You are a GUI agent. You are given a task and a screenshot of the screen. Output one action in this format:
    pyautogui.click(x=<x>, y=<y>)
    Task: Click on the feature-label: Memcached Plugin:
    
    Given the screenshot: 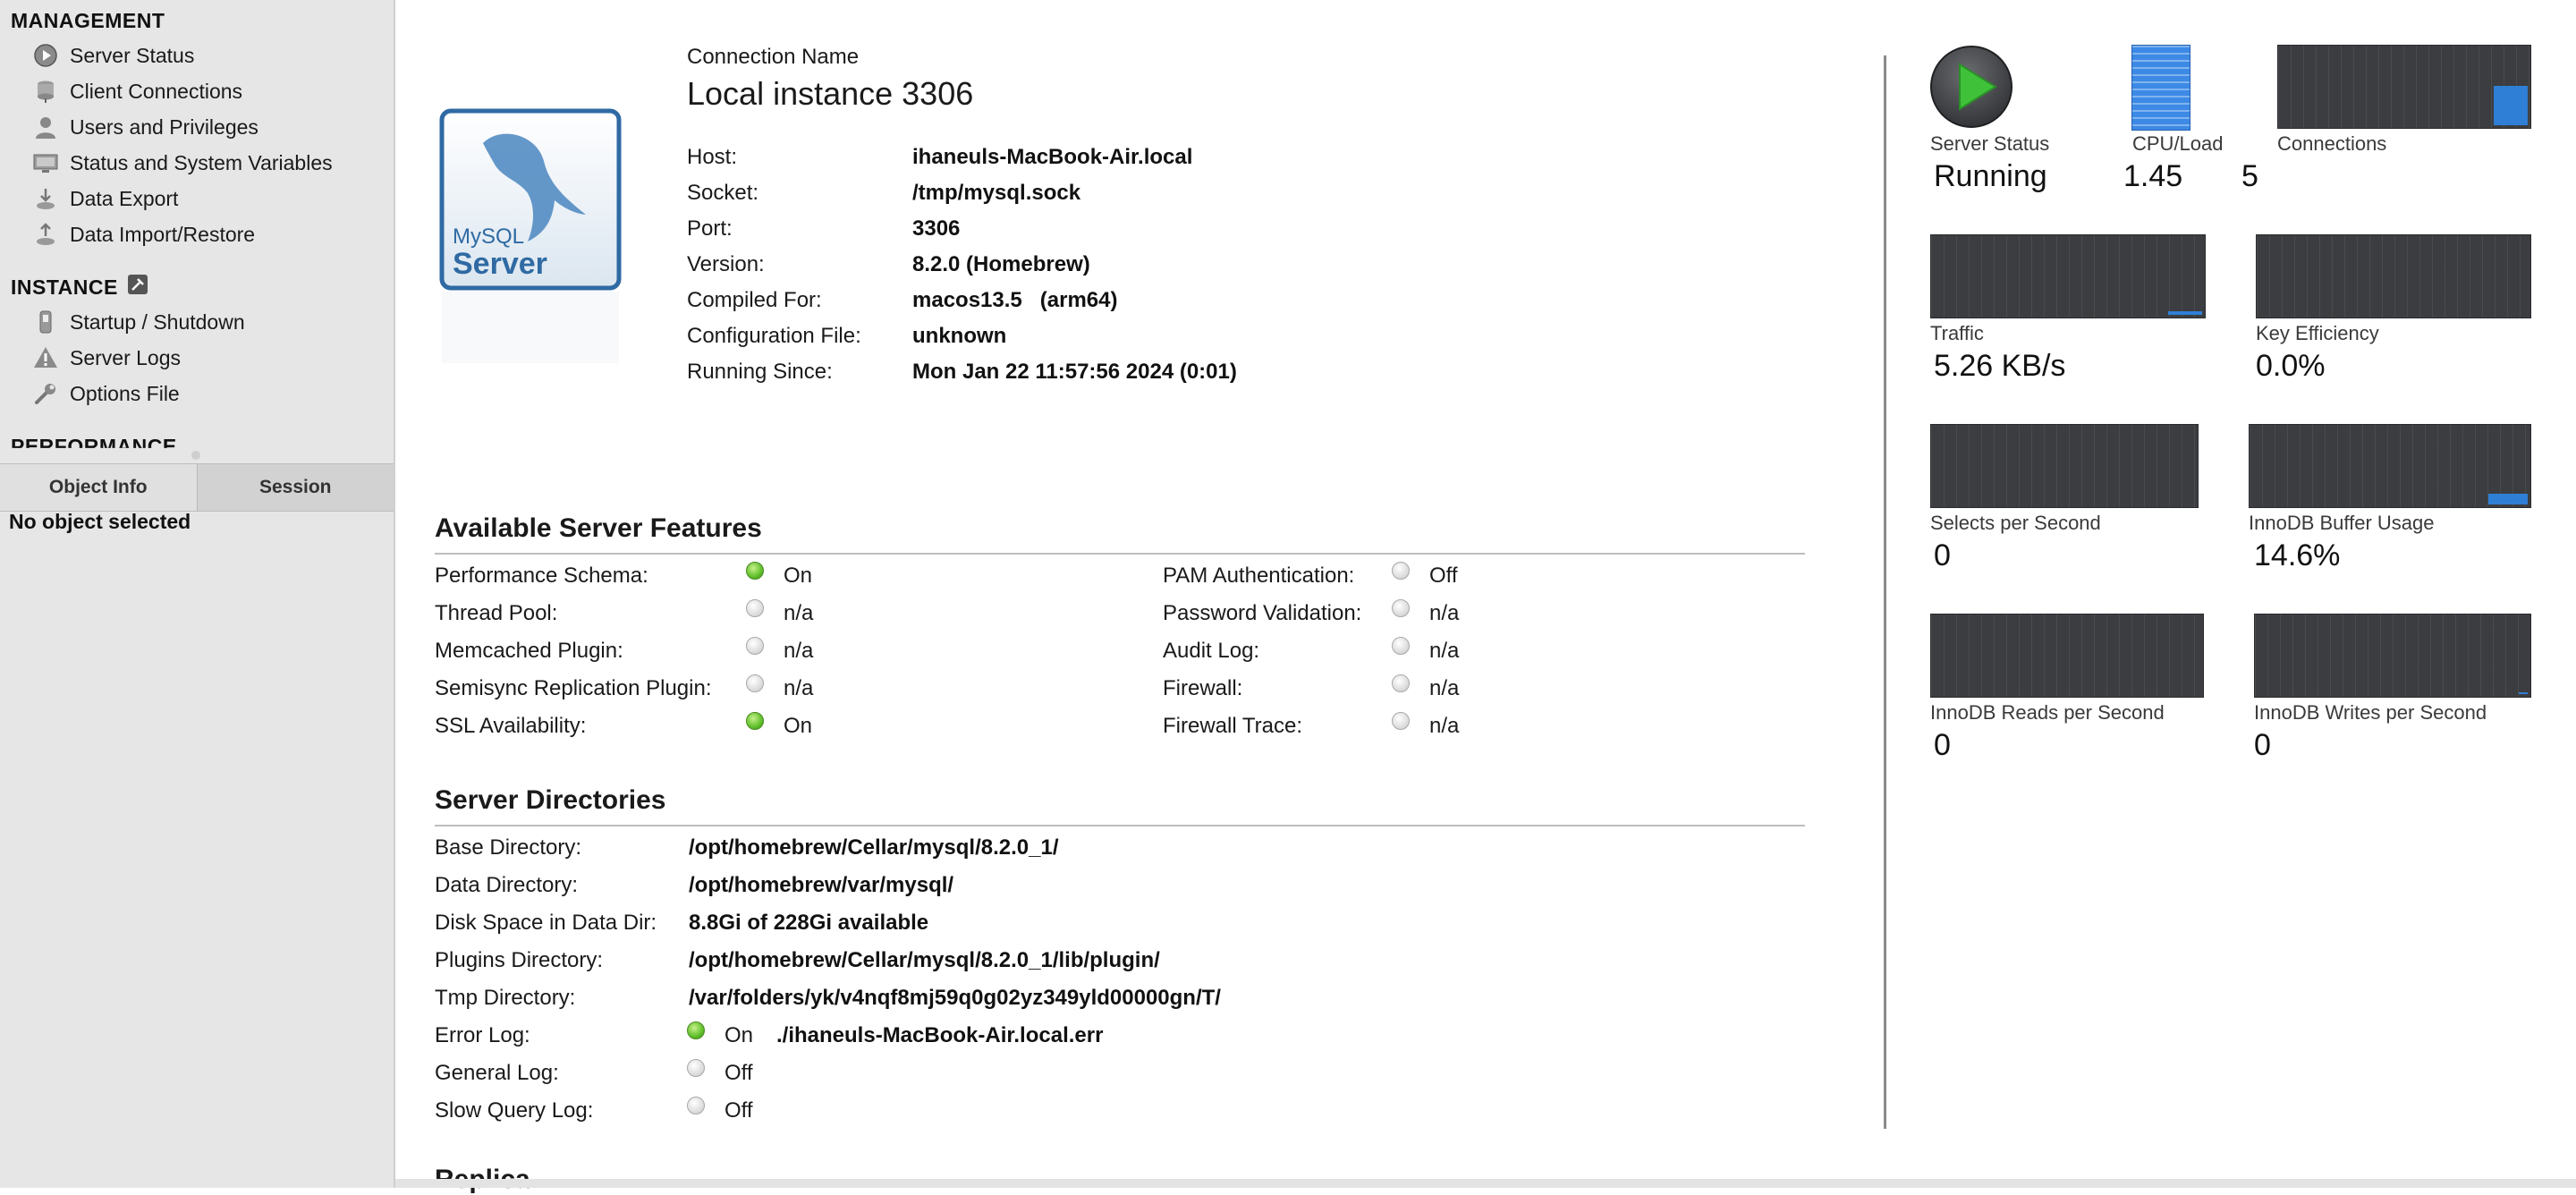 What is the action you would take?
    pyautogui.click(x=529, y=651)
    